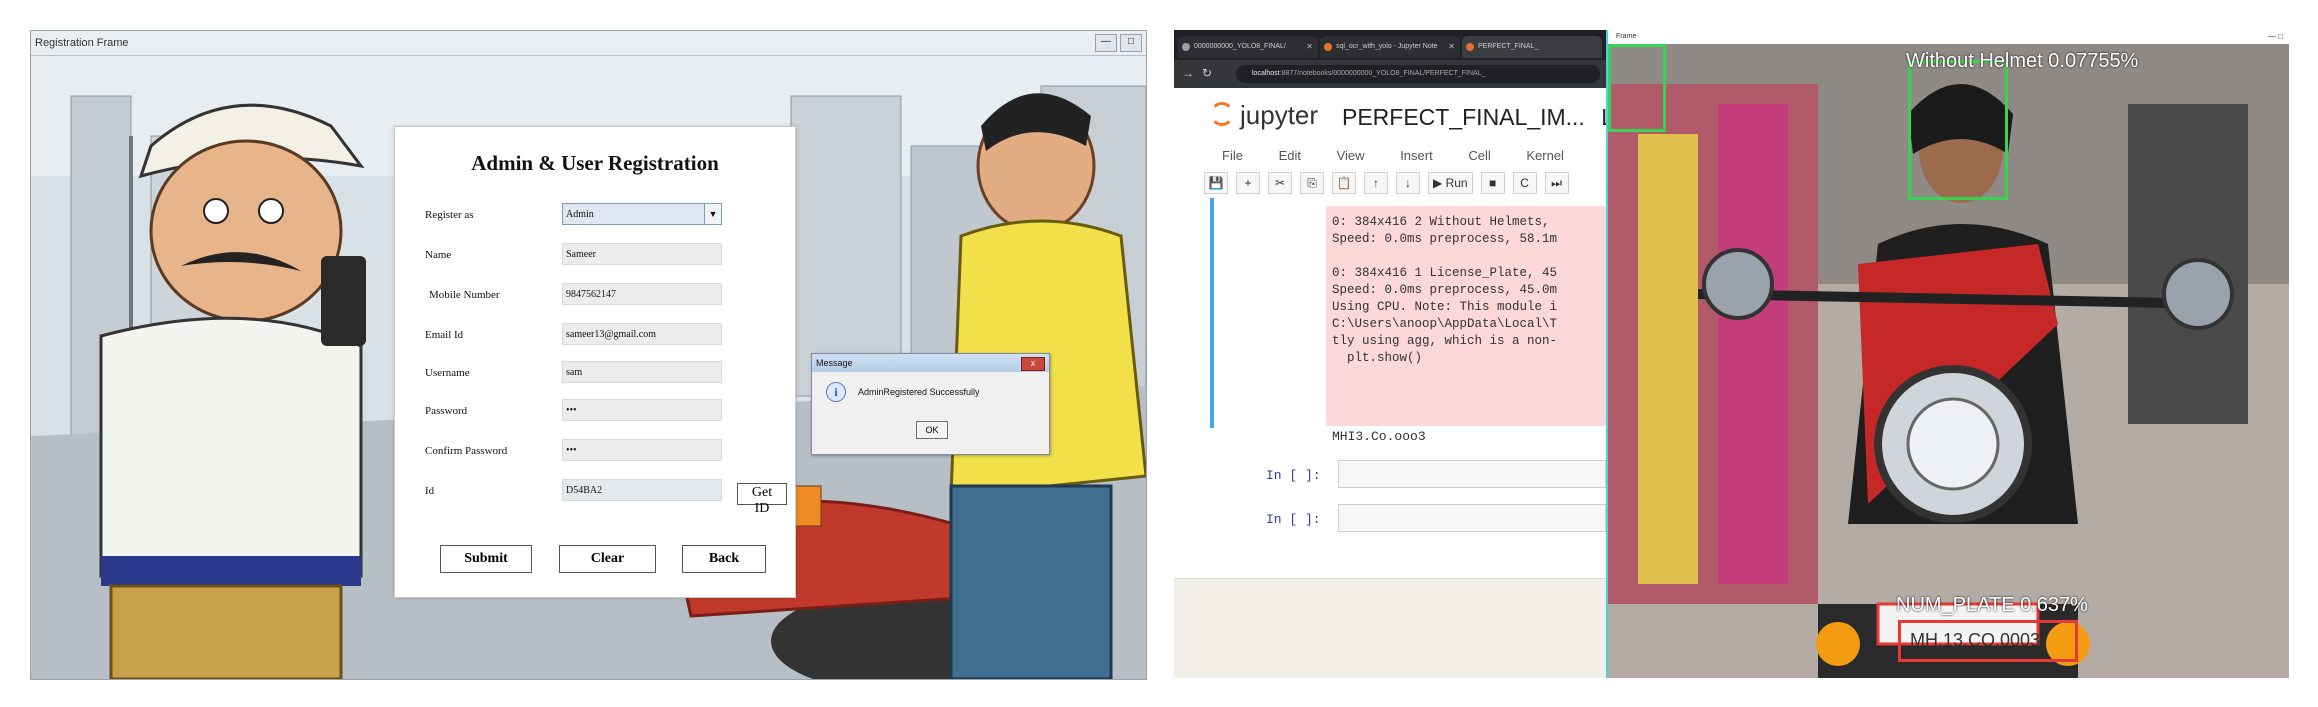 The image size is (2318, 707). What do you see at coordinates (1344, 183) in the screenshot?
I see `paste-icon: 📋` at bounding box center [1344, 183].